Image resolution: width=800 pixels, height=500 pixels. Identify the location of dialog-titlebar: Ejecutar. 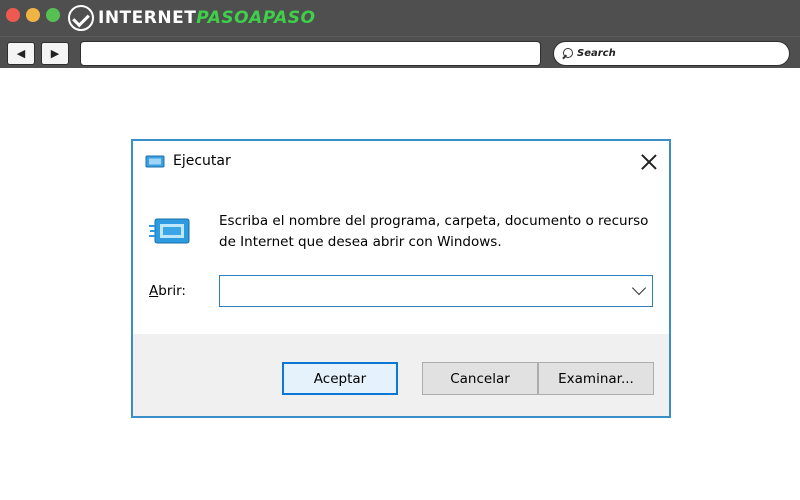
(401, 162).